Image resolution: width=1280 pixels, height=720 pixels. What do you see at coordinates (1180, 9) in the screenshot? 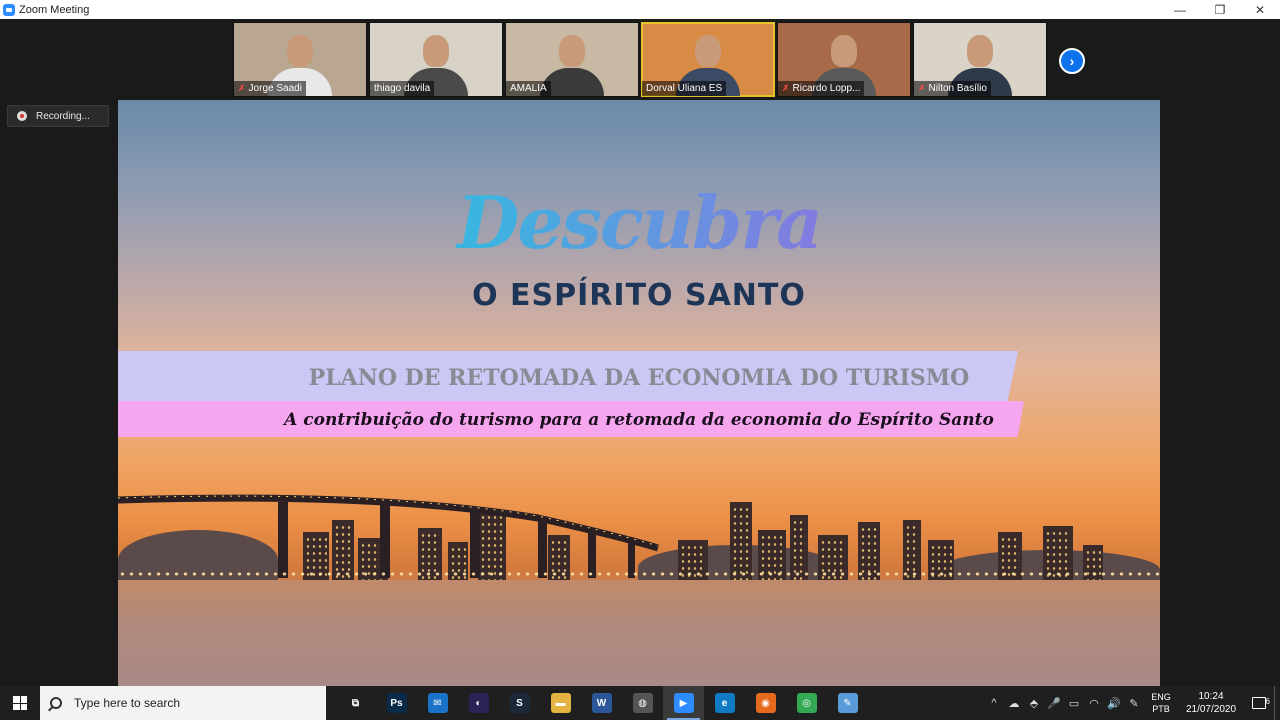
I see `minimize-button: —` at bounding box center [1180, 9].